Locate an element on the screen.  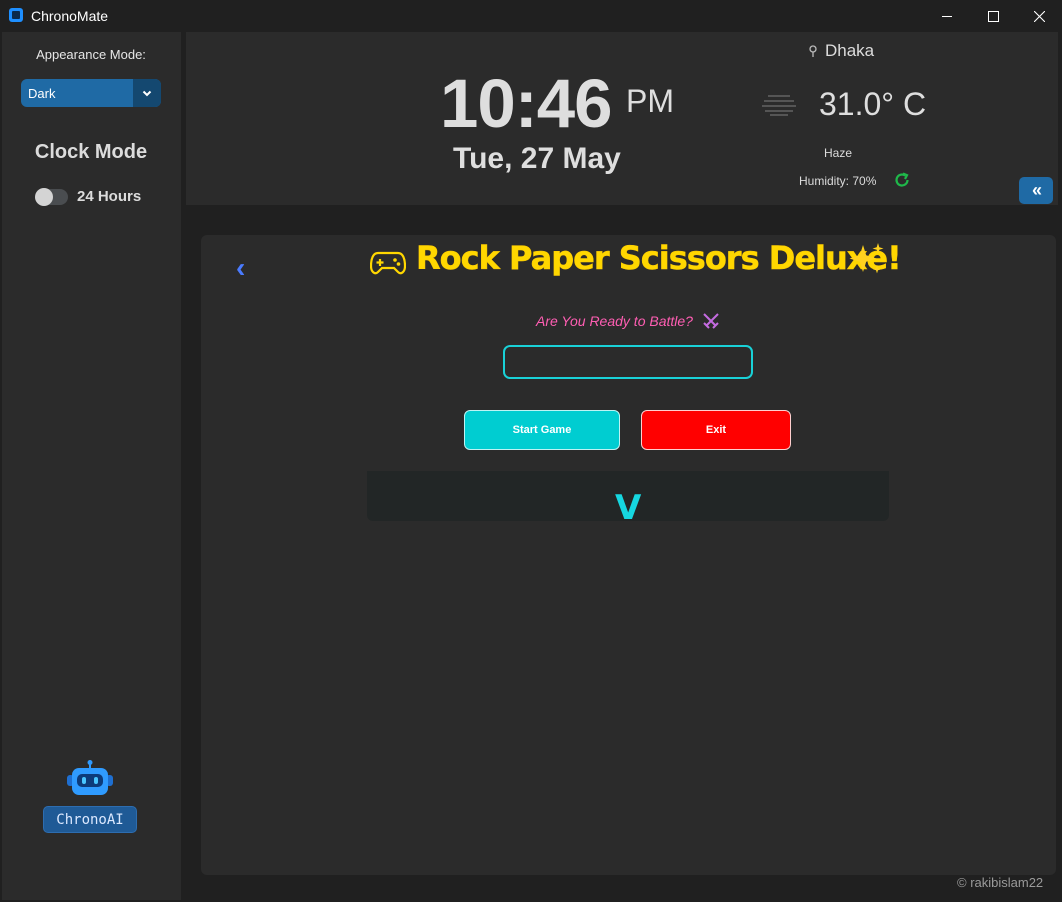
pin-icon is located at coordinates (813, 51).